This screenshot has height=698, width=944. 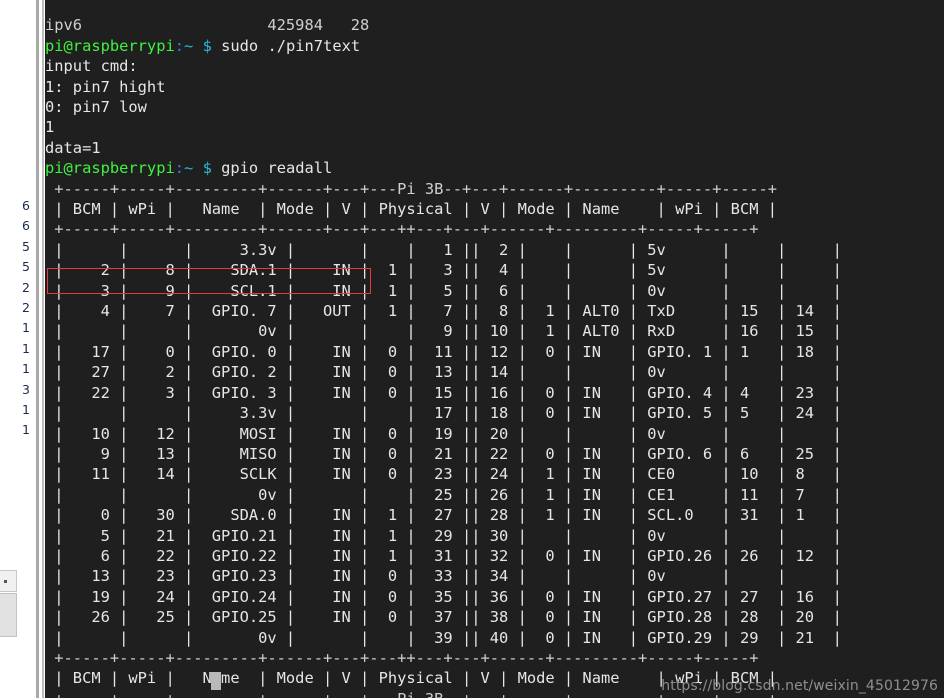 What do you see at coordinates (37, 349) in the screenshot?
I see `window-edge-divider` at bounding box center [37, 349].